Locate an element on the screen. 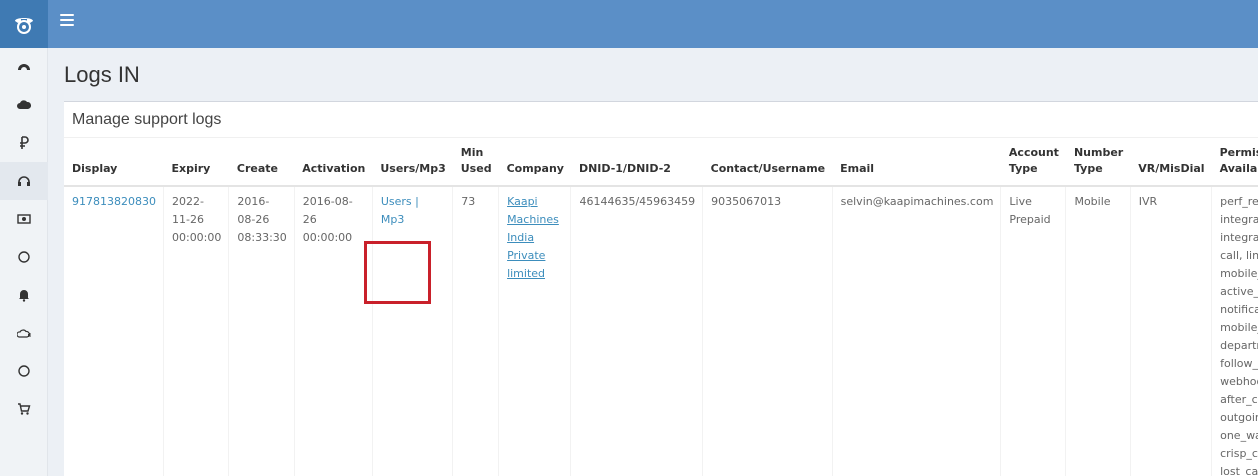 The width and height of the screenshot is (1258, 476). col-header-users-mp3: Users/Mp3 is located at coordinates (412, 163).